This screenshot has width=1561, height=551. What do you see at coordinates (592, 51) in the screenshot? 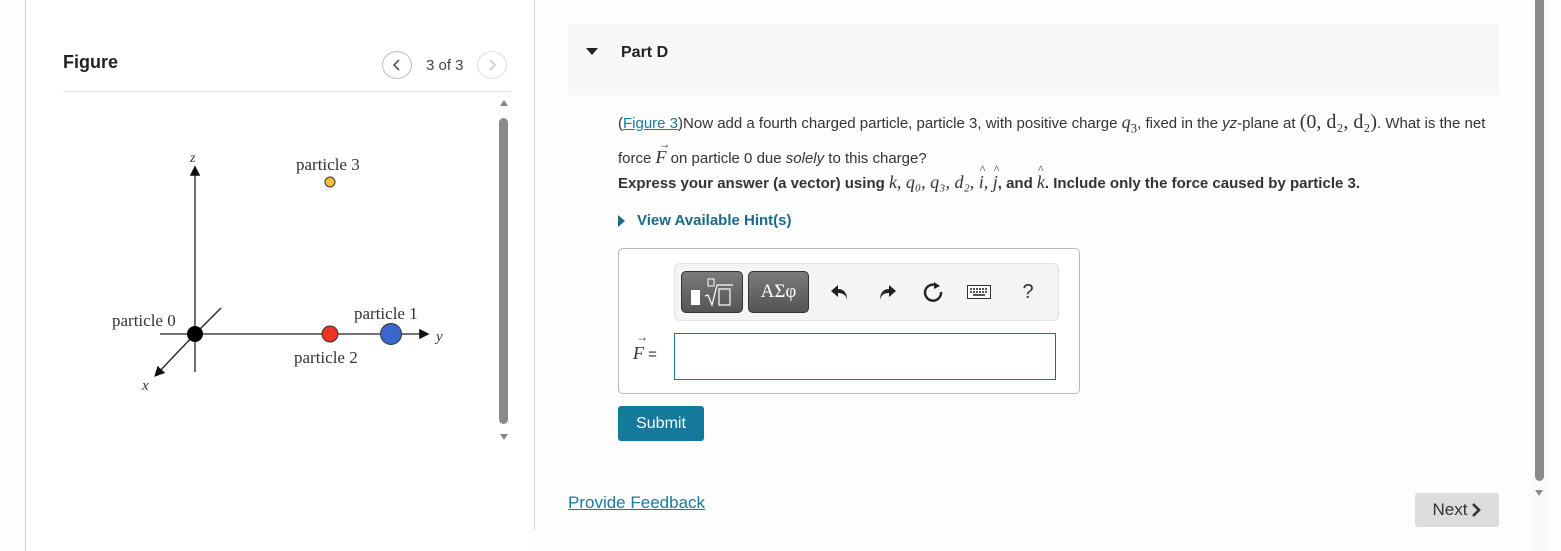
I see `collapse-triangle-icon` at bounding box center [592, 51].